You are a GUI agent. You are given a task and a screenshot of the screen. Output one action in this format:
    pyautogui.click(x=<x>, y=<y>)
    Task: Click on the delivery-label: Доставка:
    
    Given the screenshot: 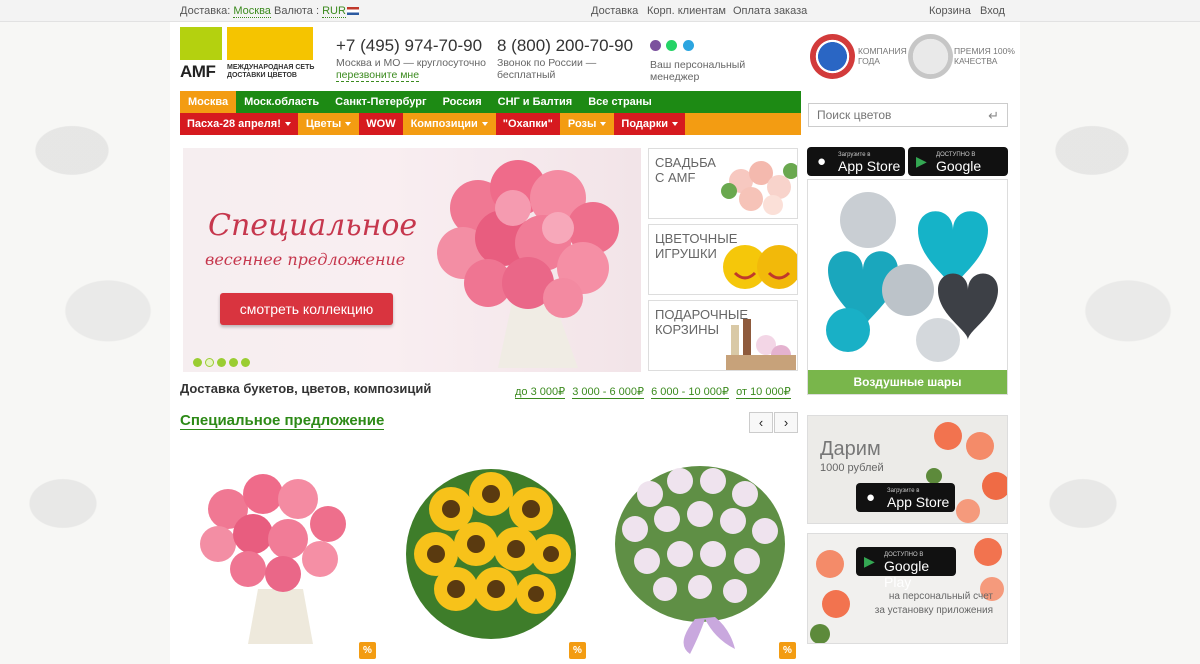 What is the action you would take?
    pyautogui.click(x=205, y=11)
    